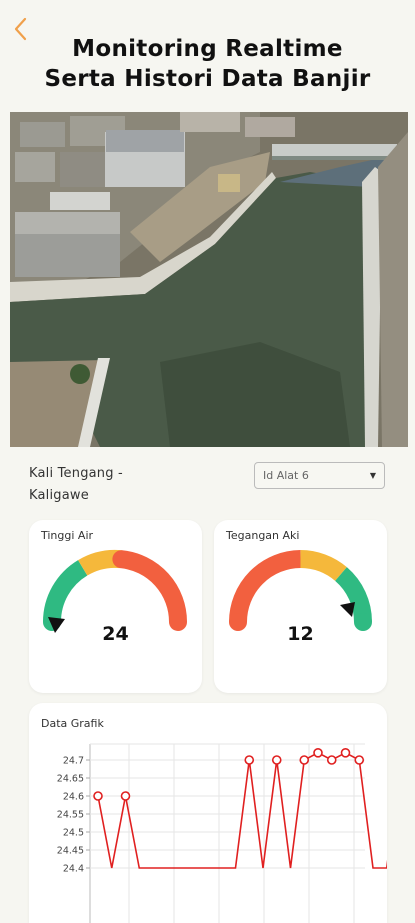 Image resolution: width=415 pixels, height=923 pixels. What do you see at coordinates (319, 475) in the screenshot?
I see `device-select-dropdown: Id Alat 6 ▼` at bounding box center [319, 475].